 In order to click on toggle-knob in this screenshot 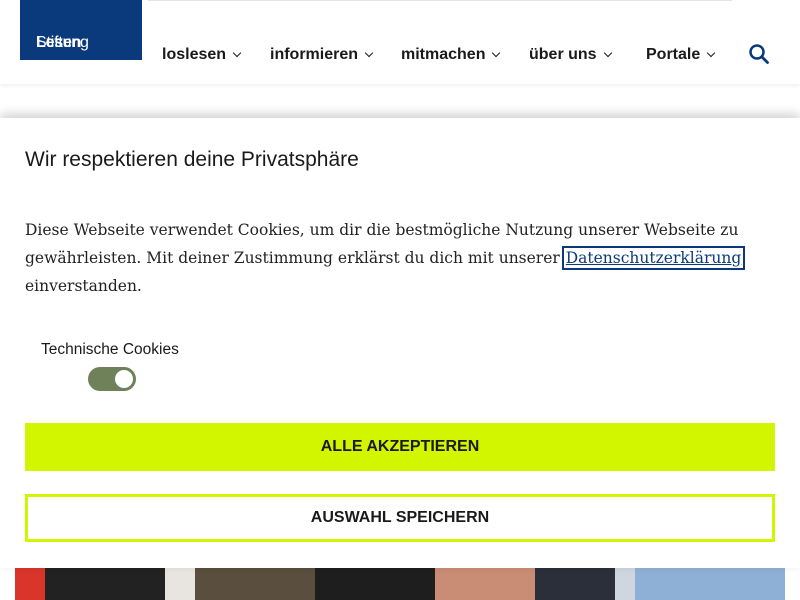, I will do `click(124, 379)`.